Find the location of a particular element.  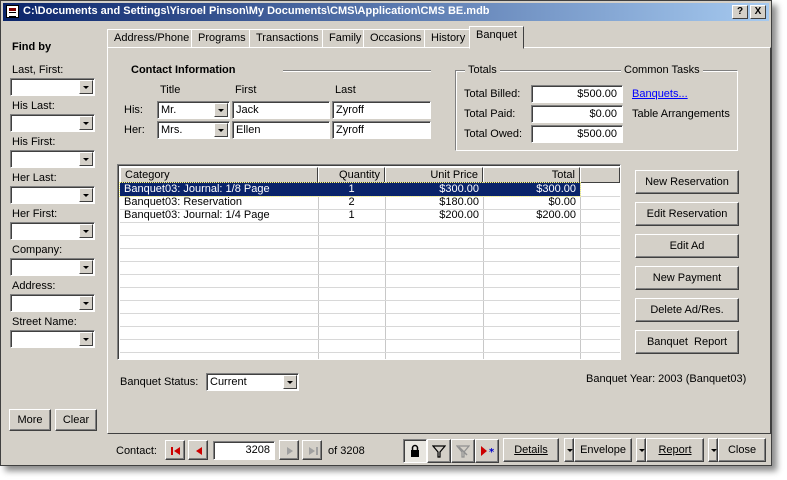

lock-icon is located at coordinates (415, 450).